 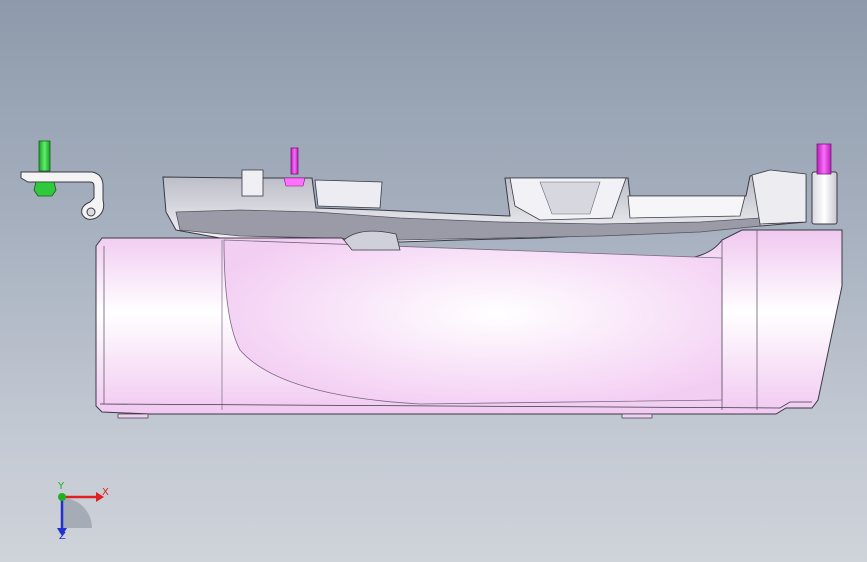 I want to click on foot-left, so click(x=133, y=416).